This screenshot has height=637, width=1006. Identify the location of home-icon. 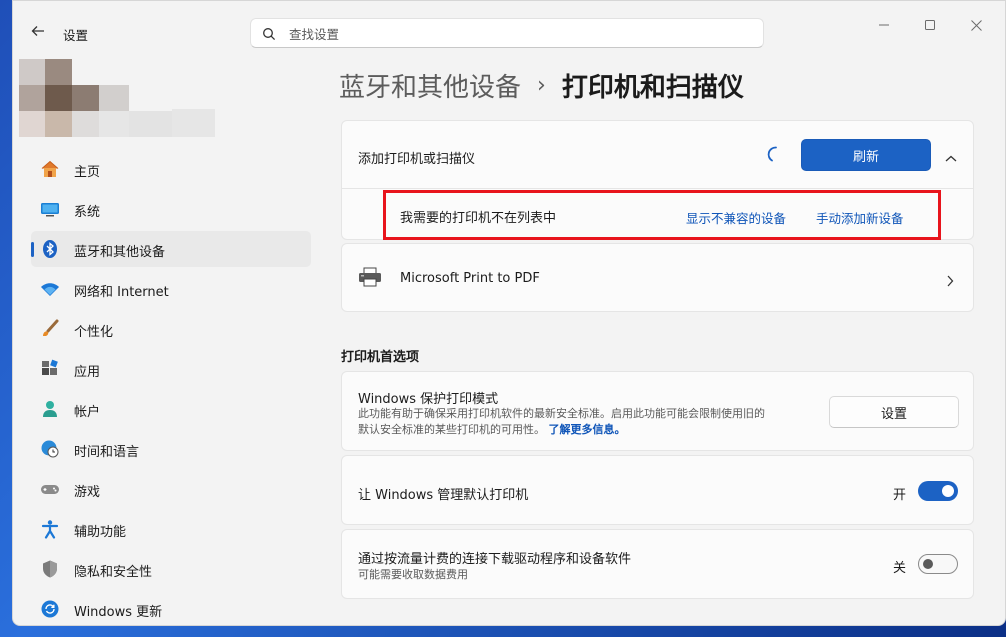
(50, 169).